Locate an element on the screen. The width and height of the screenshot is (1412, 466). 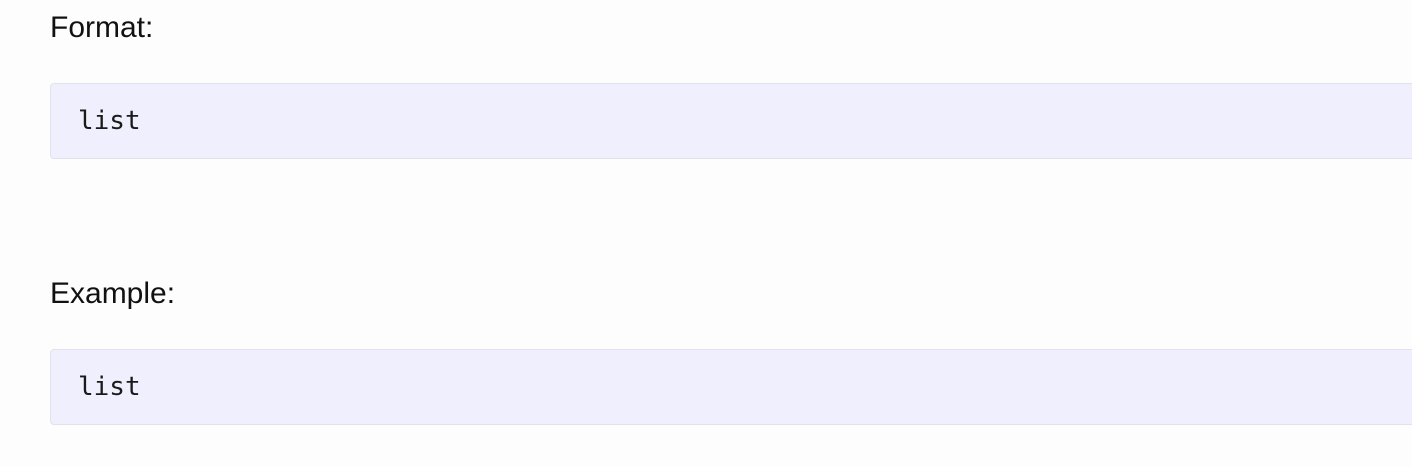
format-heading: Format: is located at coordinates (102, 27).